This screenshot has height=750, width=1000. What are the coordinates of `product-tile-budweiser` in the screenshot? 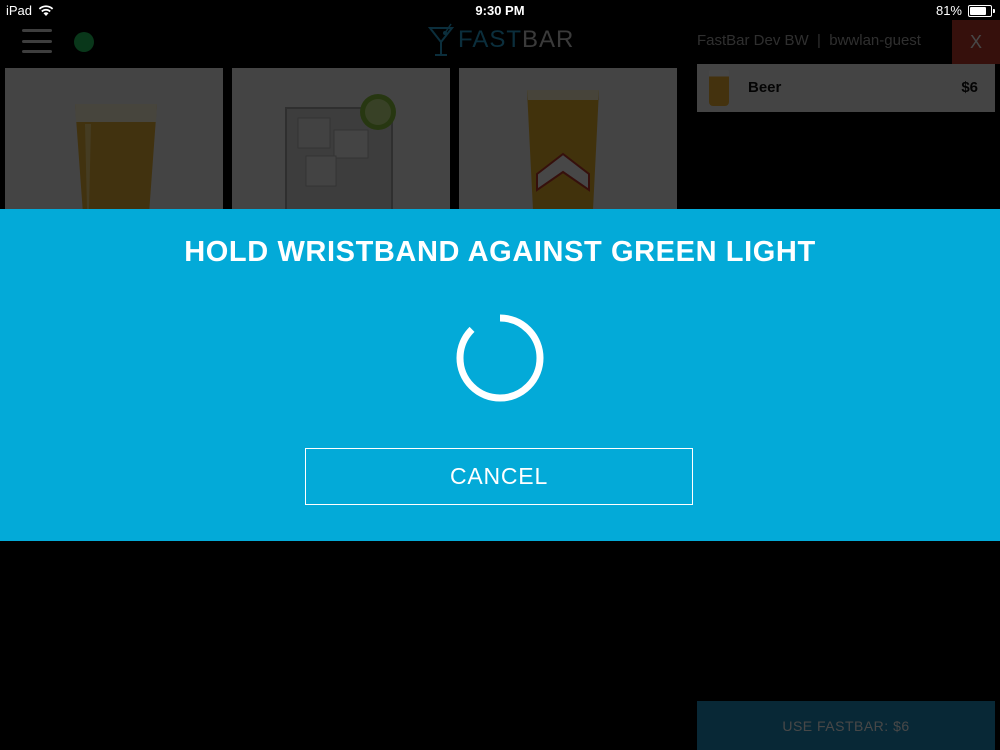 It's located at (568, 139).